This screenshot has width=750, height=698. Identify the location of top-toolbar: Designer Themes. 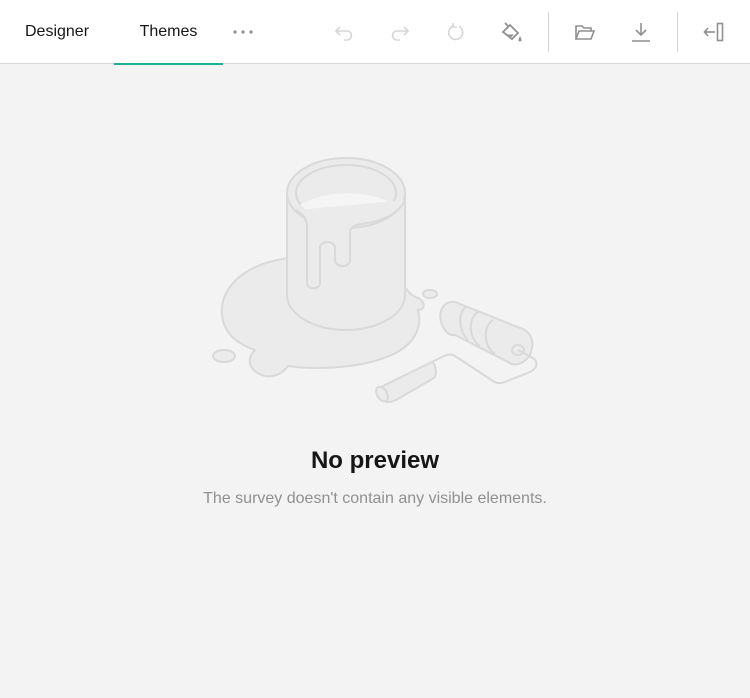
(375, 32).